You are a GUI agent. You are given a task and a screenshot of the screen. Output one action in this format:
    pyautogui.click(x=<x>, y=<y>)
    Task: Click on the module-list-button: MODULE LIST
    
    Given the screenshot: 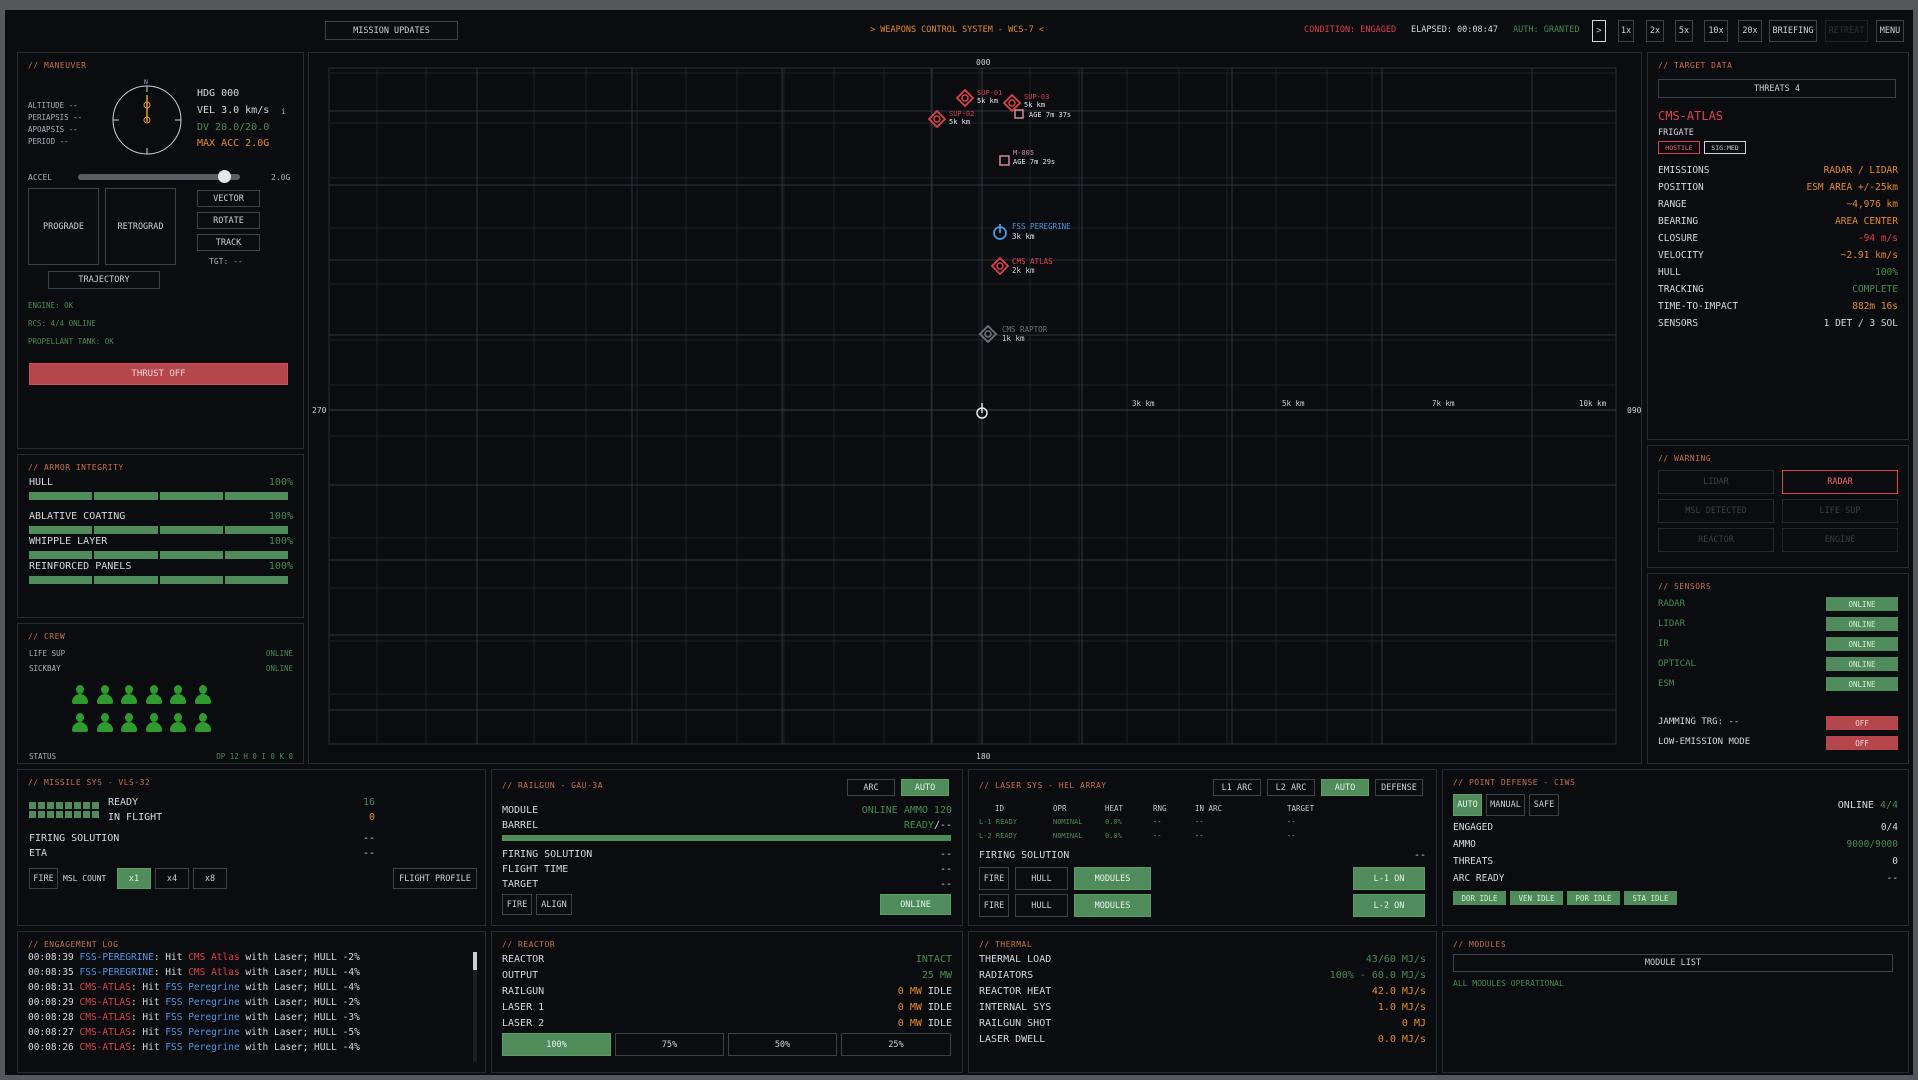 What is the action you would take?
    pyautogui.click(x=1673, y=963)
    